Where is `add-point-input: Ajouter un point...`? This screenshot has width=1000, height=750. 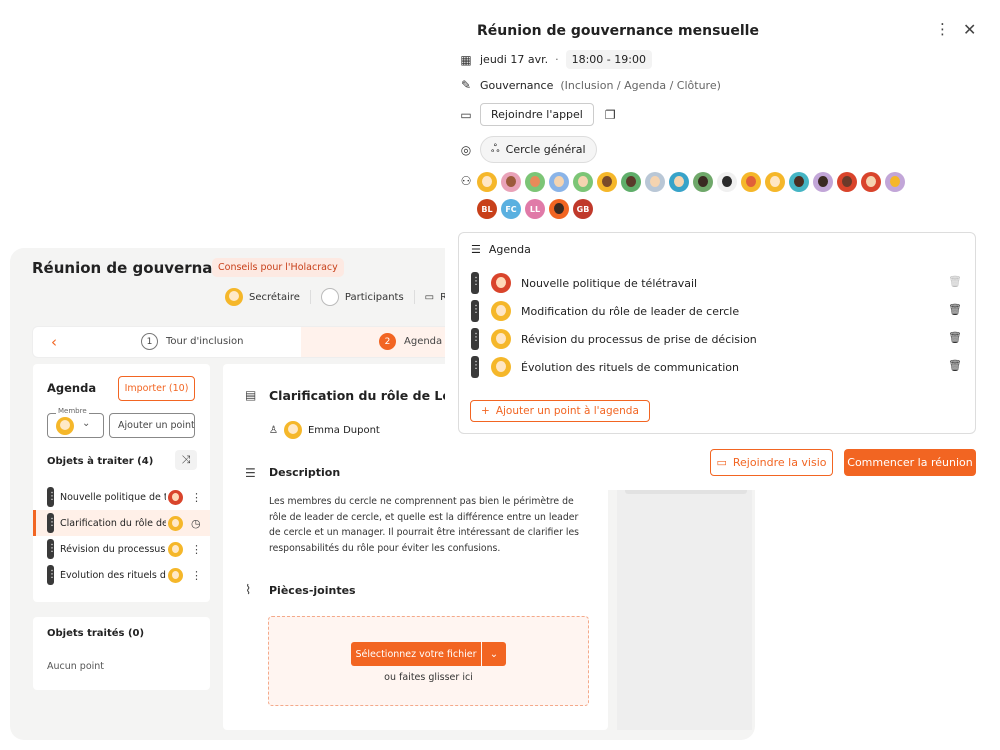
add-point-input: Ajouter un point... is located at coordinates (152, 425).